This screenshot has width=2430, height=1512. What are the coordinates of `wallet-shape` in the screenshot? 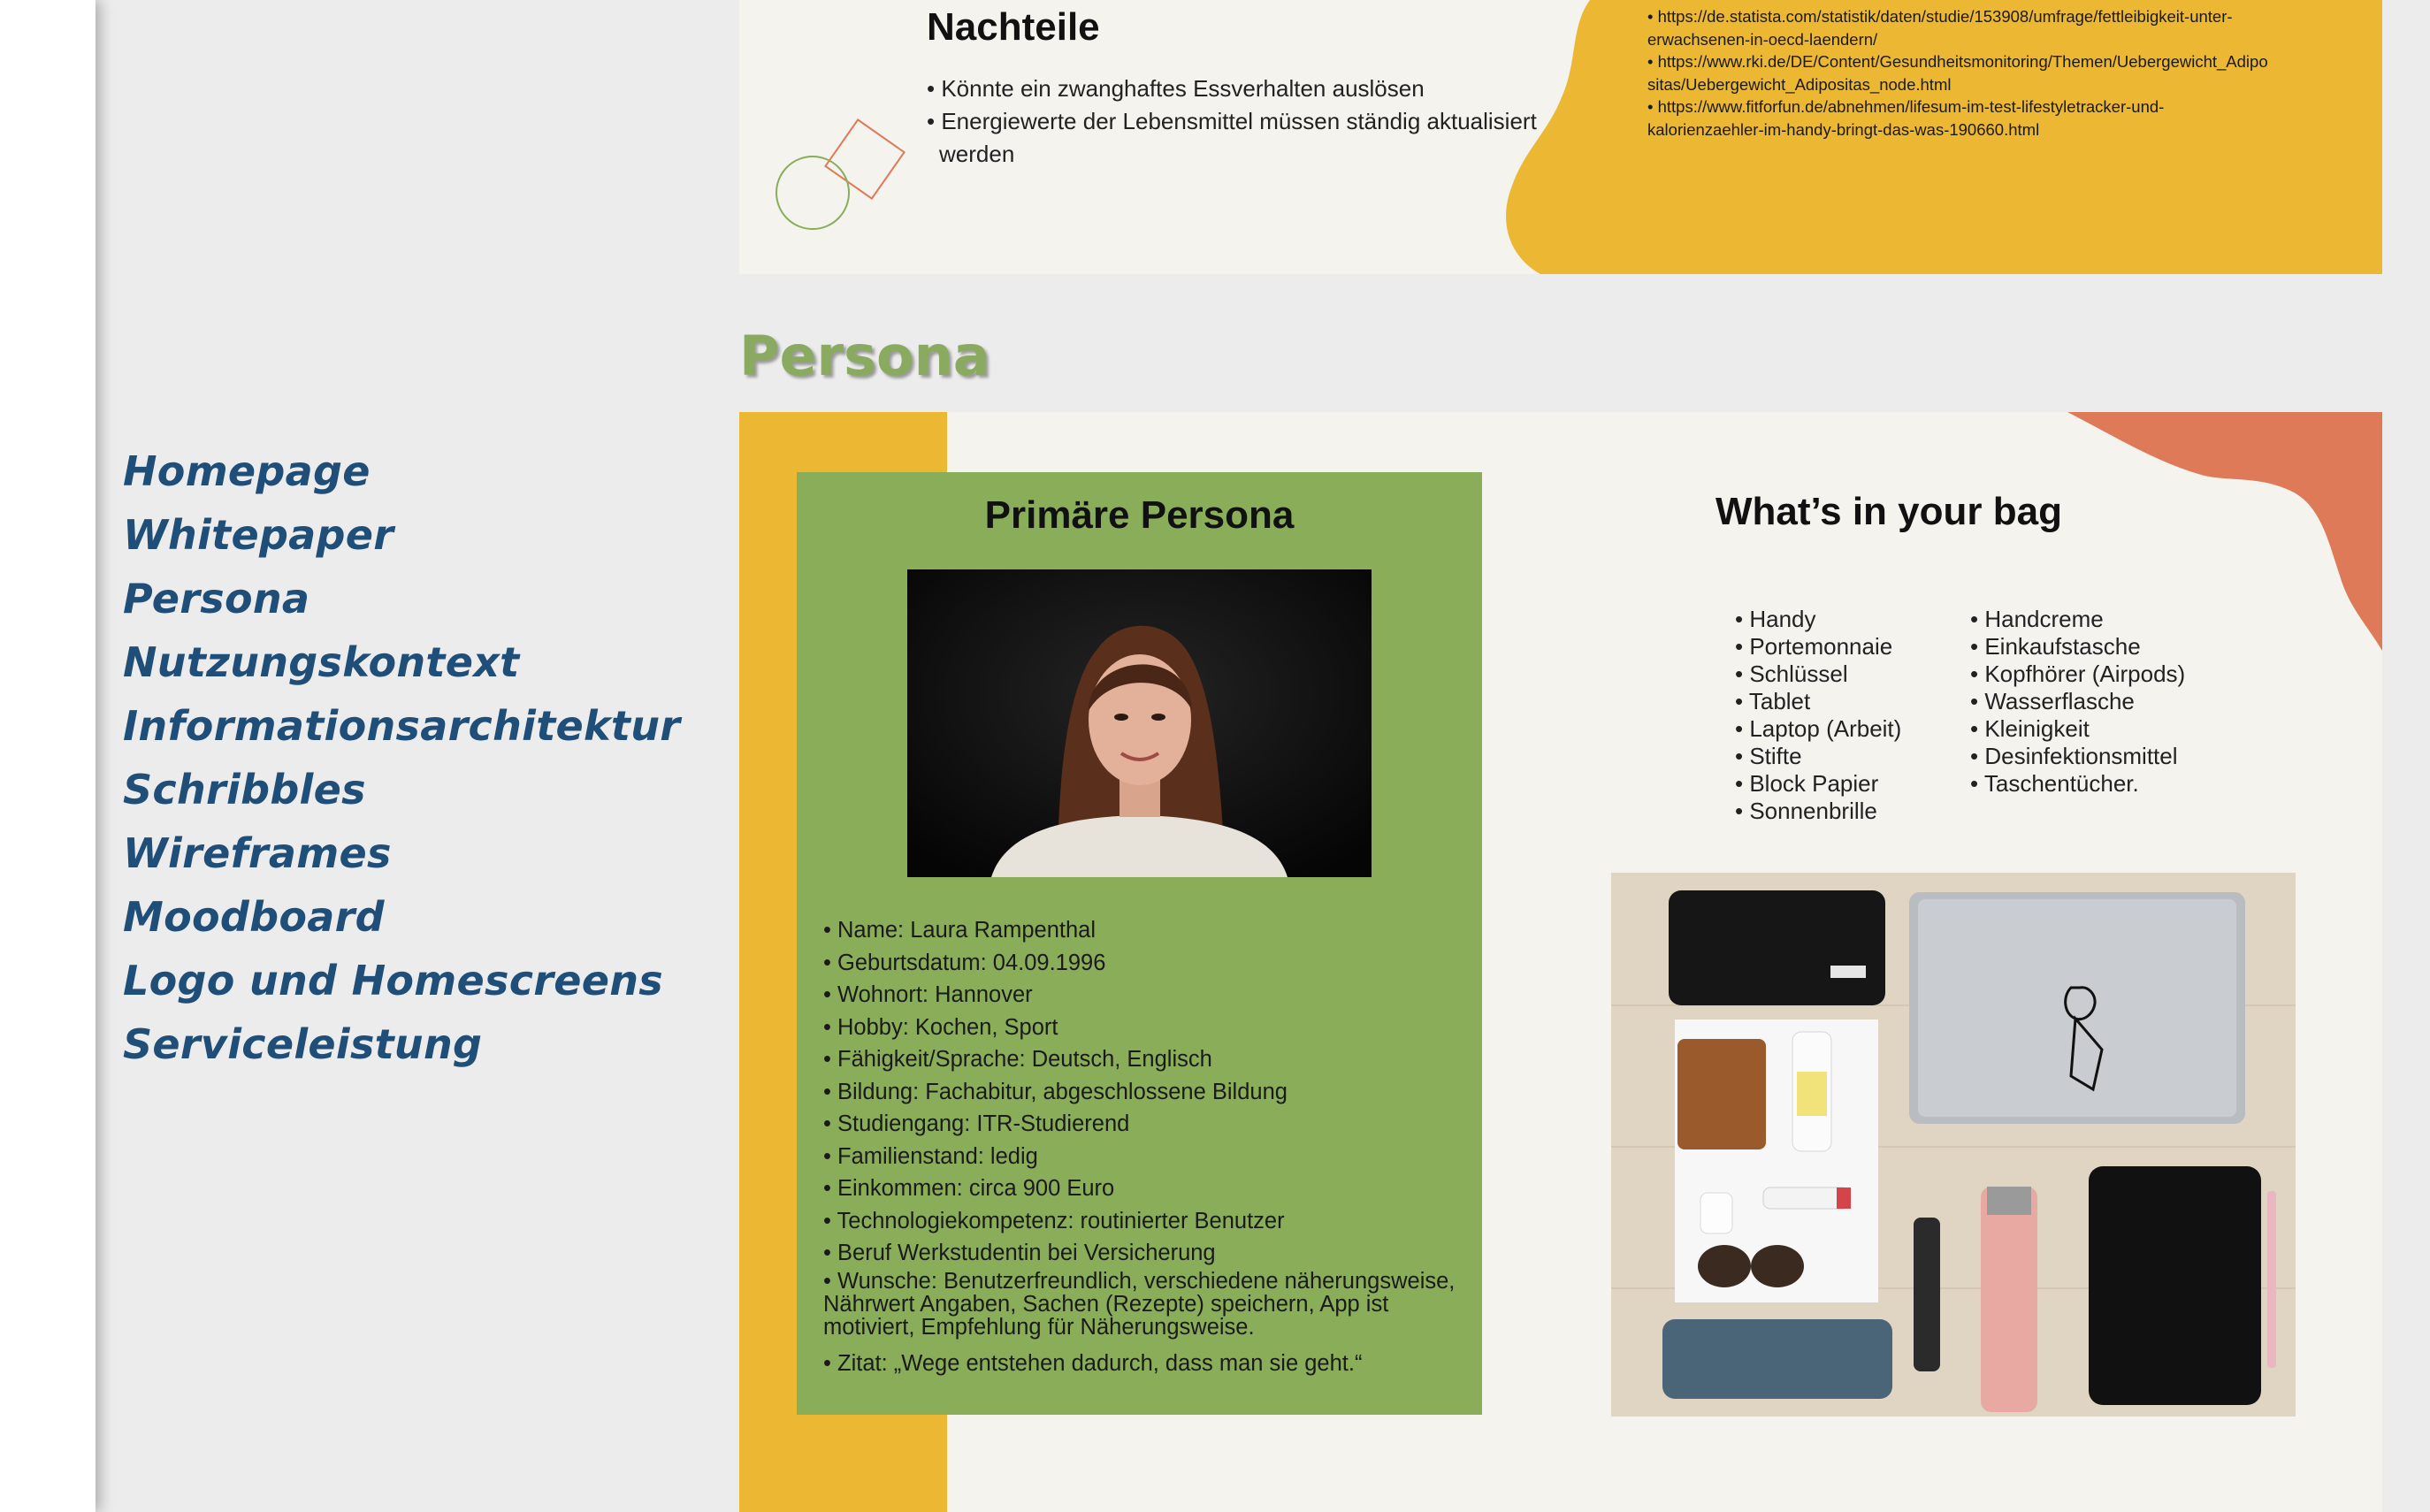 It's located at (1721, 1094).